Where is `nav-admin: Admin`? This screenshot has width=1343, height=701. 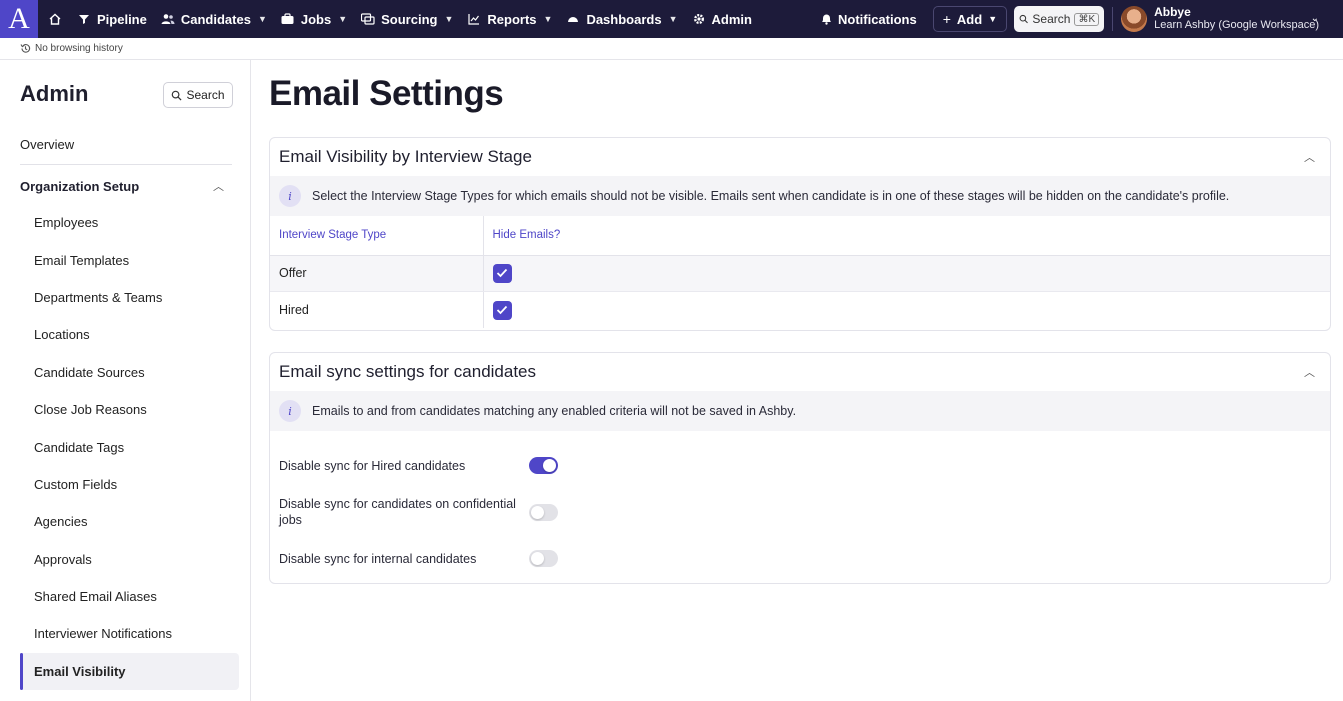 nav-admin: Admin is located at coordinates (722, 19).